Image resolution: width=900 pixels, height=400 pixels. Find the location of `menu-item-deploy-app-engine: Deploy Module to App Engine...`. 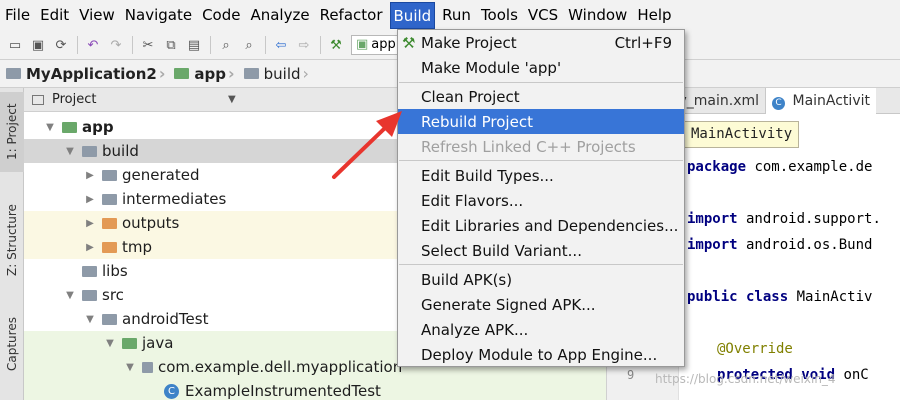

menu-item-deploy-app-engine: Deploy Module to App Engine... is located at coordinates (541, 354).